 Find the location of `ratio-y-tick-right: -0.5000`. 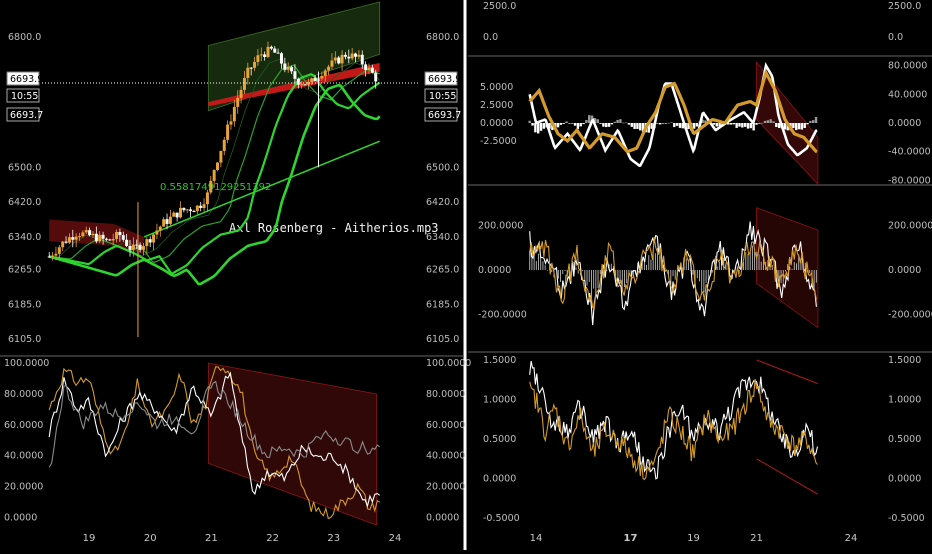

ratio-y-tick-right: -0.5000 is located at coordinates (906, 518).